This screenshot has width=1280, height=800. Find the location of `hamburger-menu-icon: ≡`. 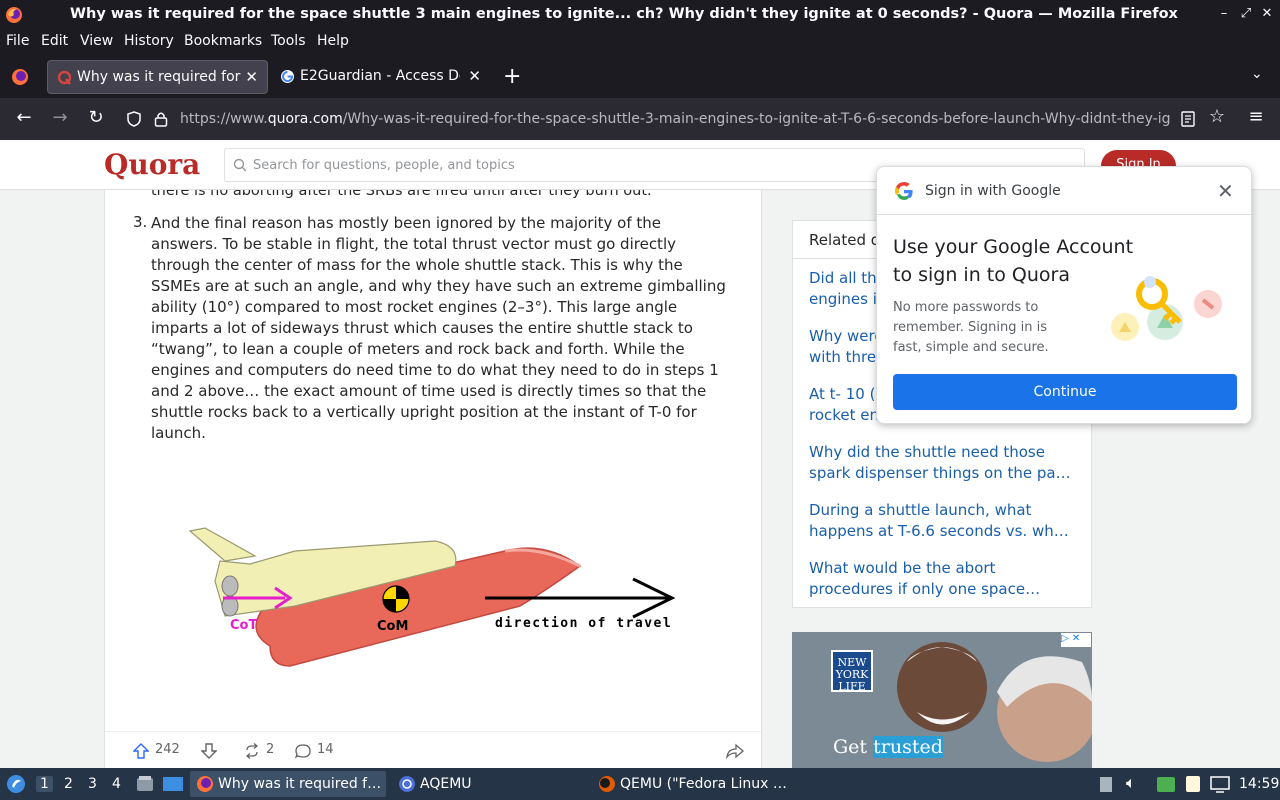

hamburger-menu-icon: ≡ is located at coordinates (1256, 116).